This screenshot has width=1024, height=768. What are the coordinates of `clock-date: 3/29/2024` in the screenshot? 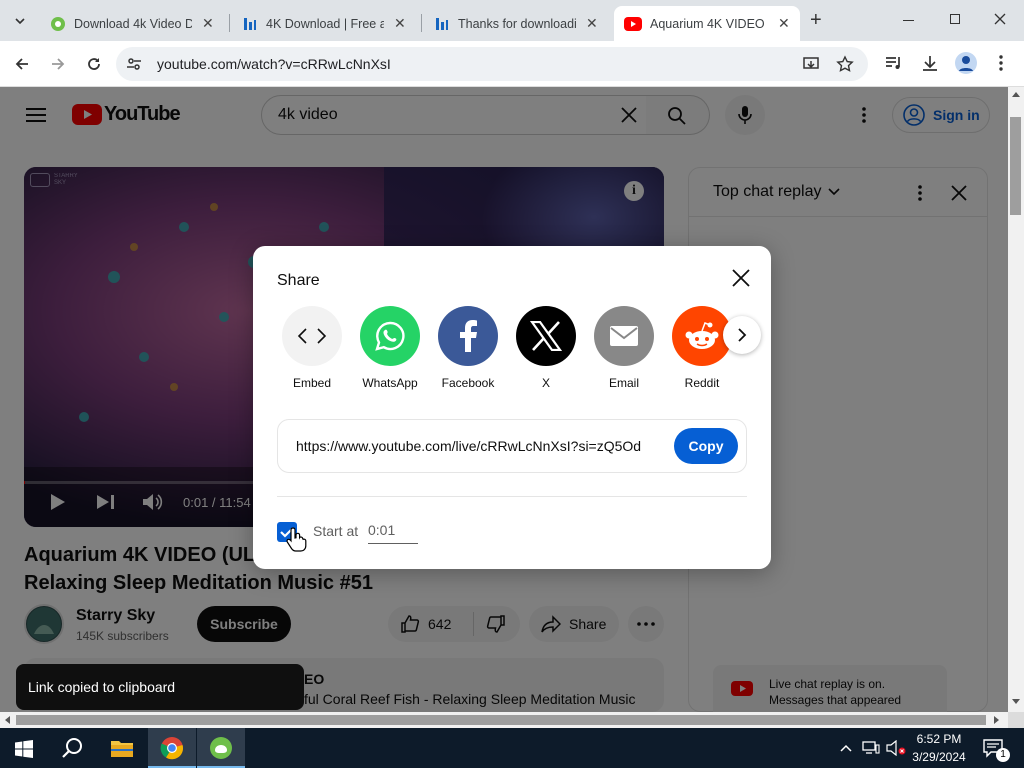 It's located at (939, 757).